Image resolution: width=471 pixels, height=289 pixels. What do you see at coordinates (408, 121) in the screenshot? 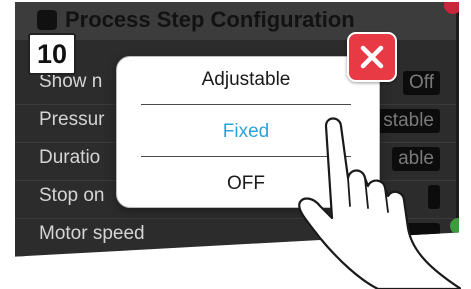
I see `setting-value: stable` at bounding box center [408, 121].